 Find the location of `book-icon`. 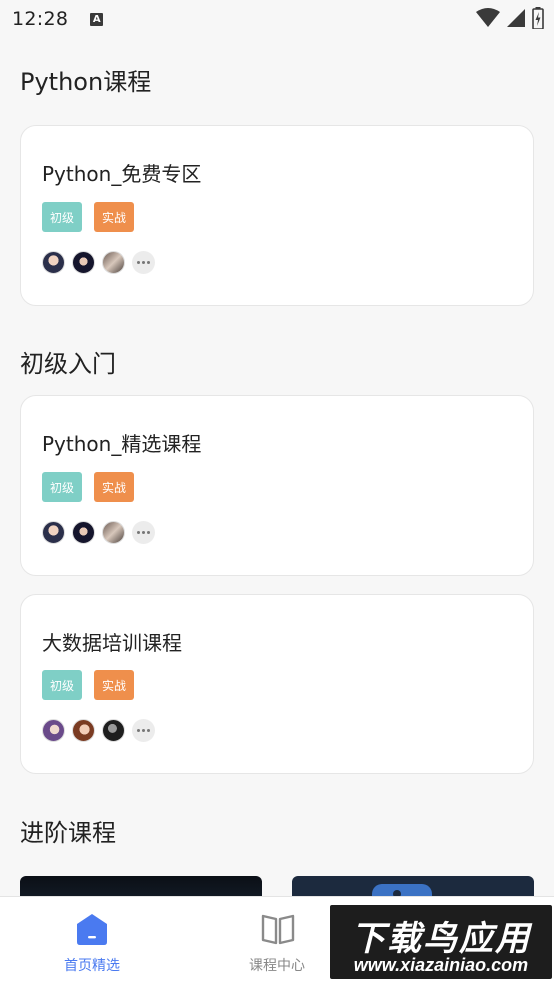

book-icon is located at coordinates (278, 929).